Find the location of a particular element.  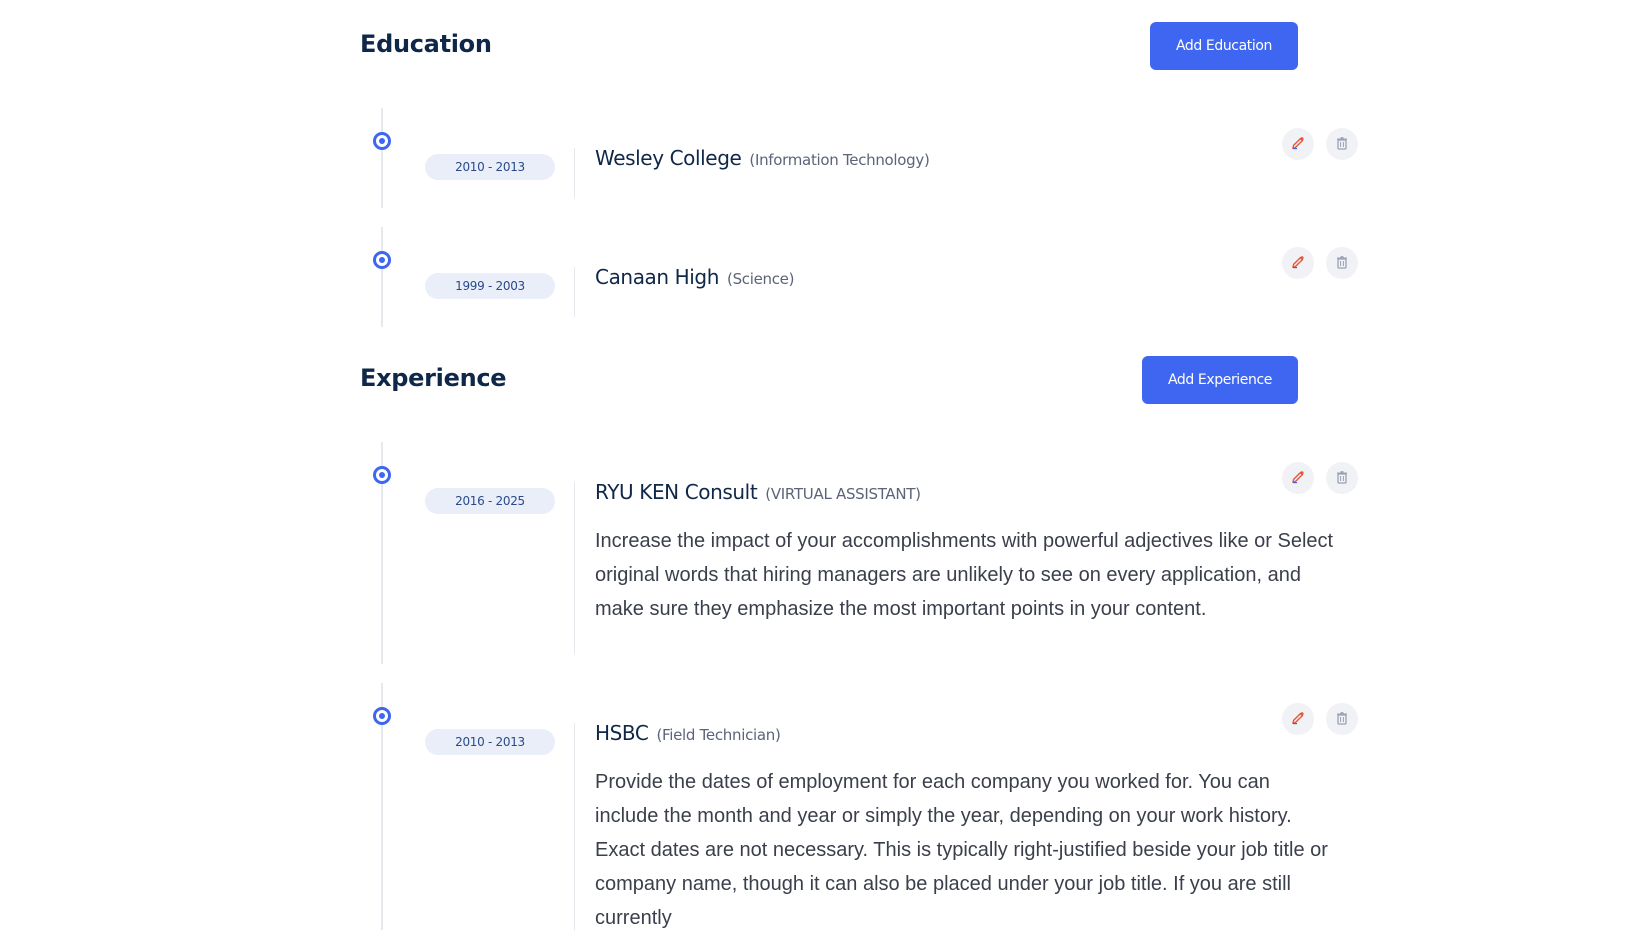

education-title: Education is located at coordinates (426, 44).